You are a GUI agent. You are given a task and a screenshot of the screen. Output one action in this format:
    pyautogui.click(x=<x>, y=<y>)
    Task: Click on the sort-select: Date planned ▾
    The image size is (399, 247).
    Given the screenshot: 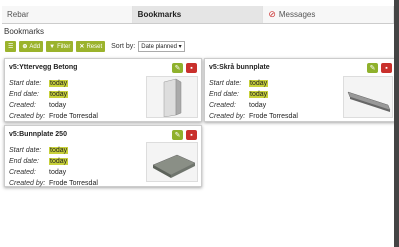 What is the action you would take?
    pyautogui.click(x=161, y=46)
    